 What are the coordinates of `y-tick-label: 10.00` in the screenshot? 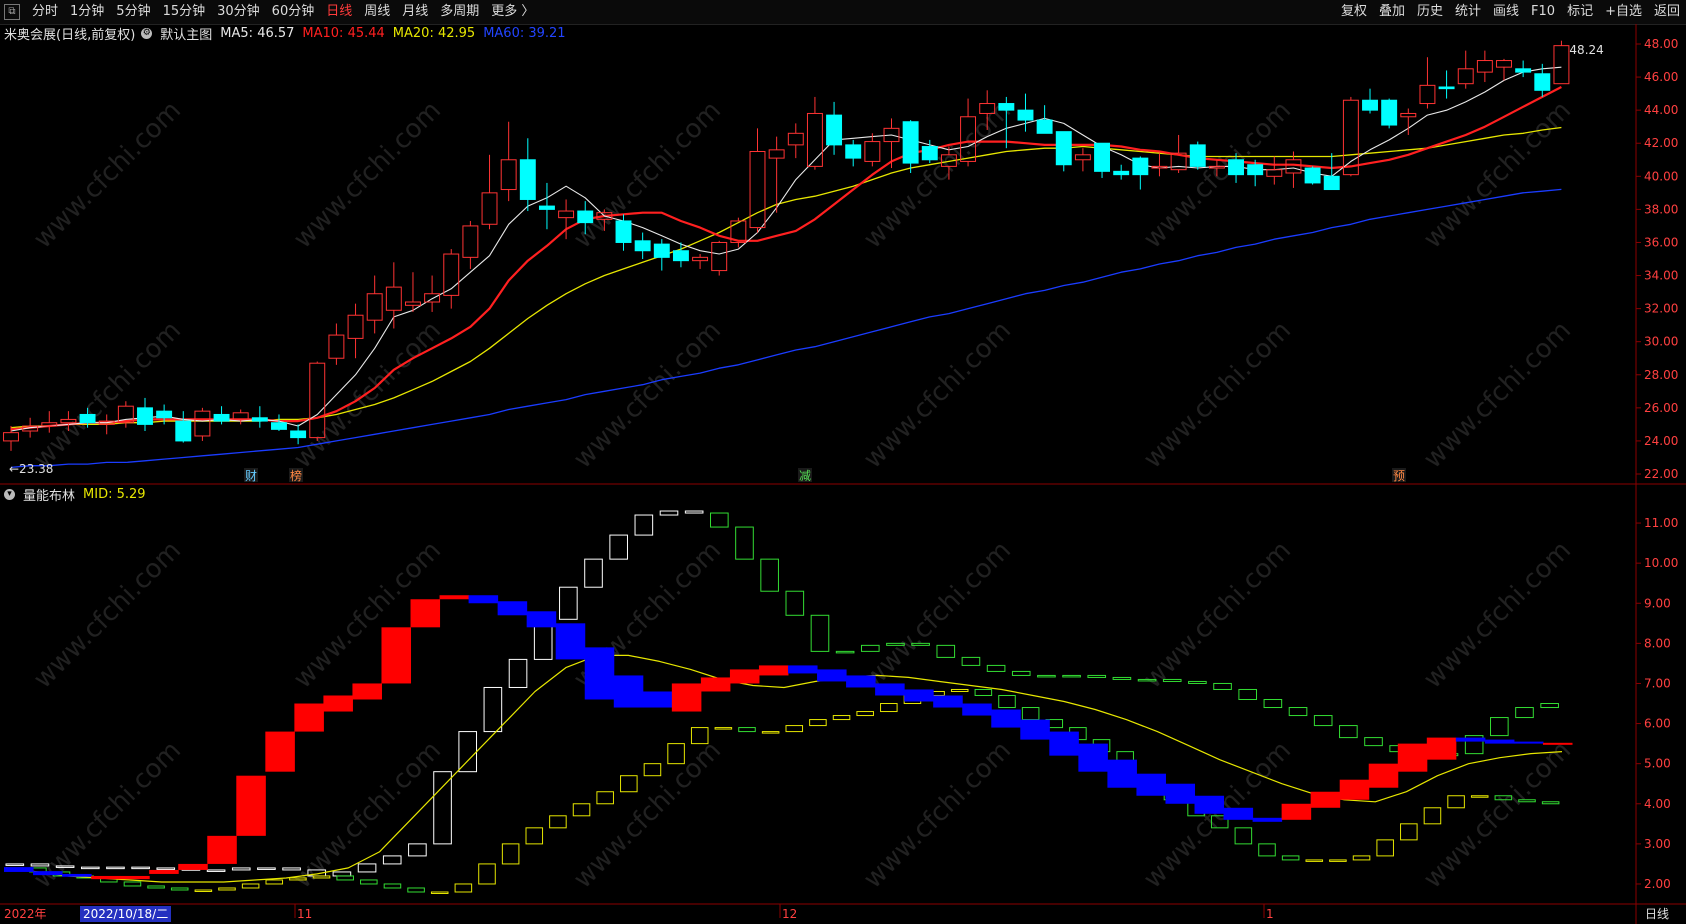 It's located at (1661, 563).